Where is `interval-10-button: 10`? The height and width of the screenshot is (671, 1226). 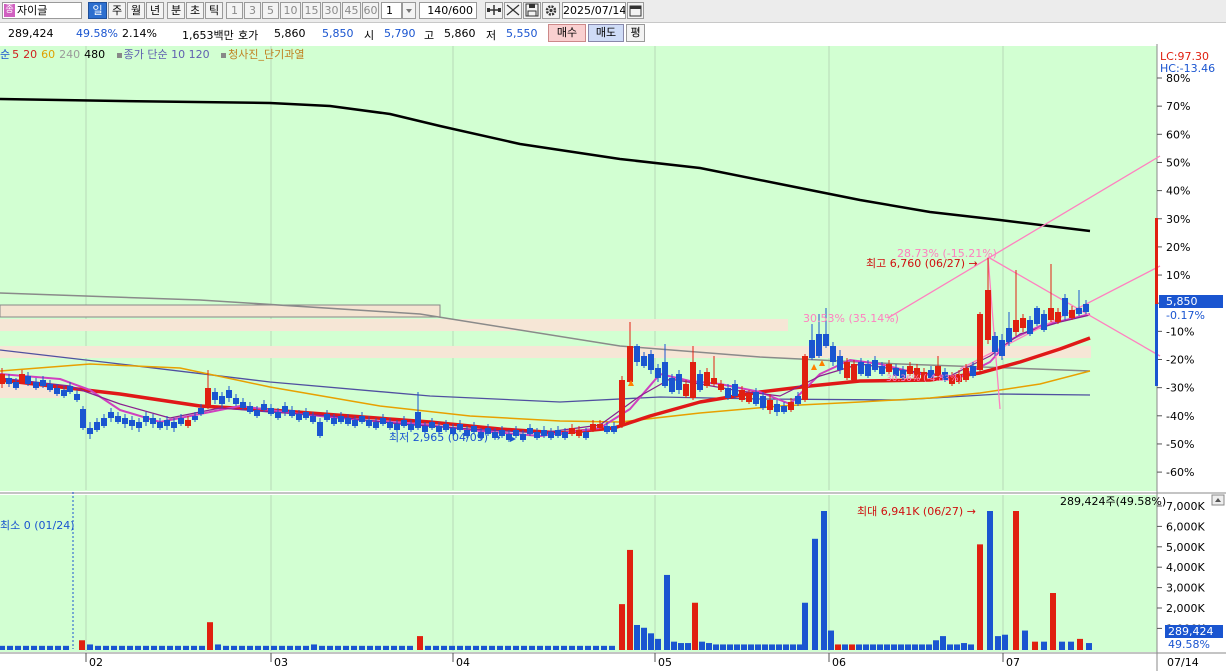 interval-10-button: 10 is located at coordinates (290, 10).